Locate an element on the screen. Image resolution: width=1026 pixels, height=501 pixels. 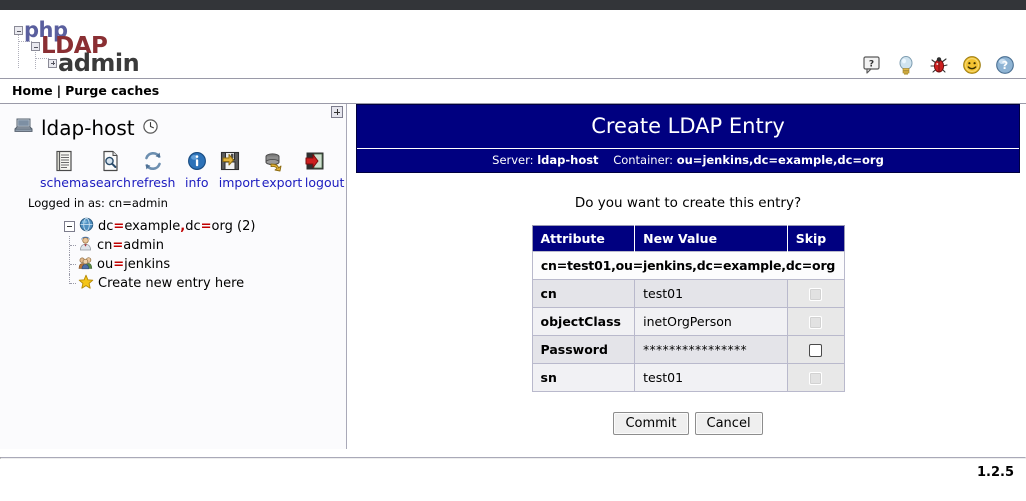
table-row: sn test01 is located at coordinates (688, 377).